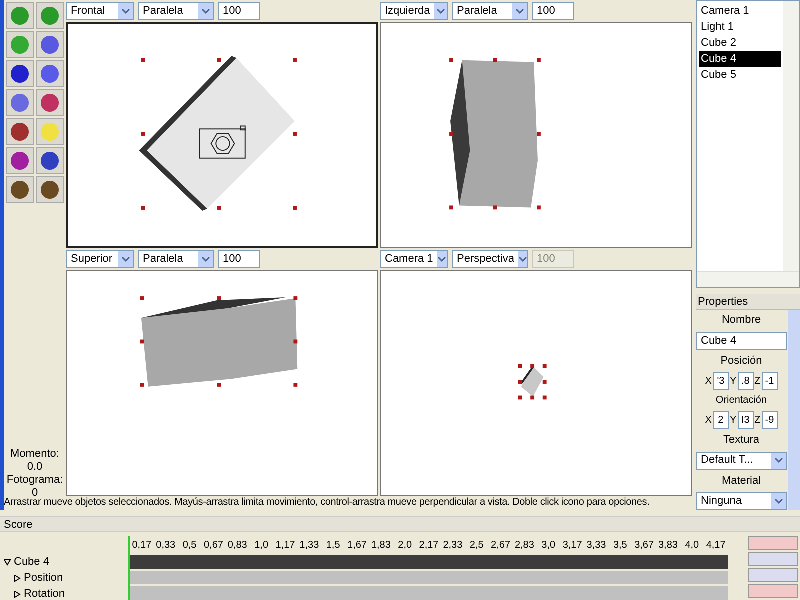 This screenshot has width=800, height=600. What do you see at coordinates (100, 11) in the screenshot?
I see `dropdown: Frontal` at bounding box center [100, 11].